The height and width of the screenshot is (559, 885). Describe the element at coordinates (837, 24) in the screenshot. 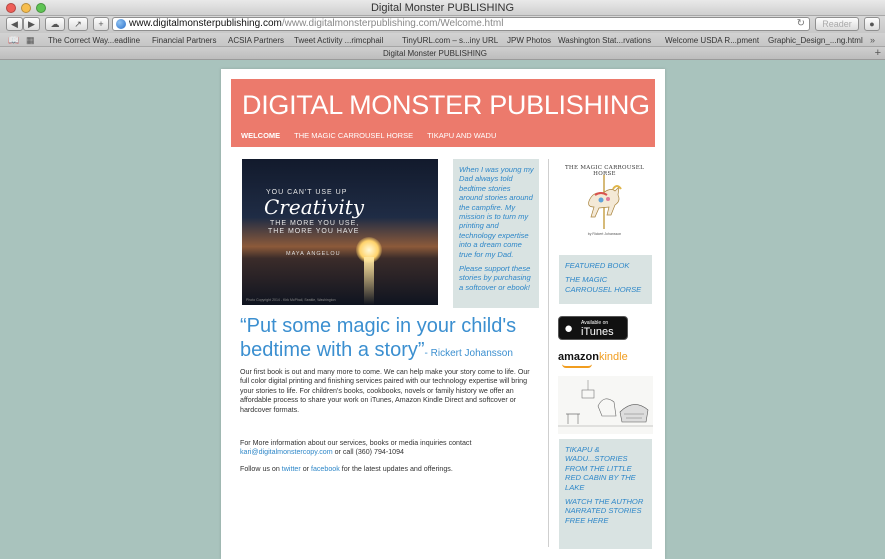

I see `reader-button: Reader` at that location.